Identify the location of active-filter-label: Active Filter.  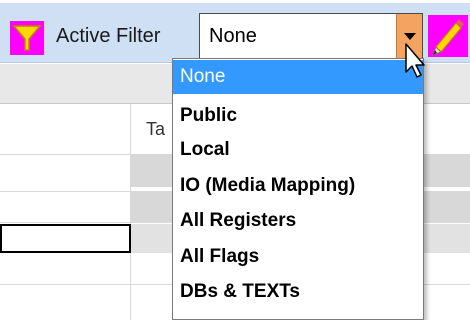
(108, 36).